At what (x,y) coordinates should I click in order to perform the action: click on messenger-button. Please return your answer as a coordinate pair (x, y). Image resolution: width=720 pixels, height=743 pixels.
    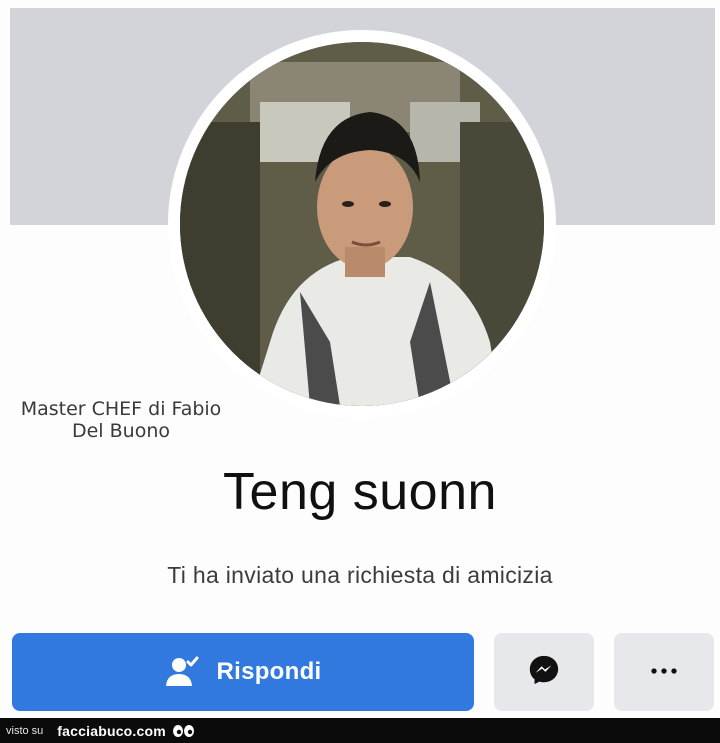
    Looking at the image, I should click on (544, 672).